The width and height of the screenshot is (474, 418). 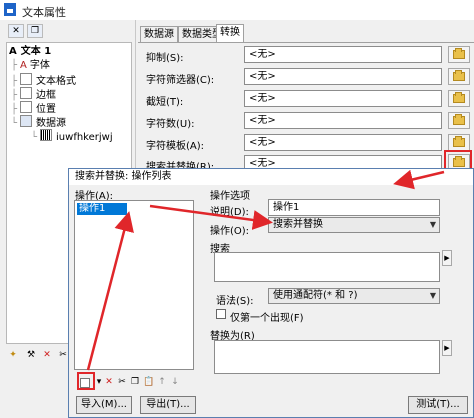 What do you see at coordinates (211, 217) in the screenshot?
I see `arrow-to-operation` at bounding box center [211, 217].